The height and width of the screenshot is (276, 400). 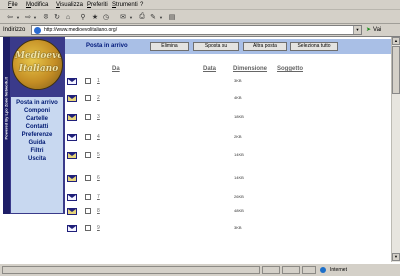 I want to click on message-link: 8, so click(x=98, y=211).